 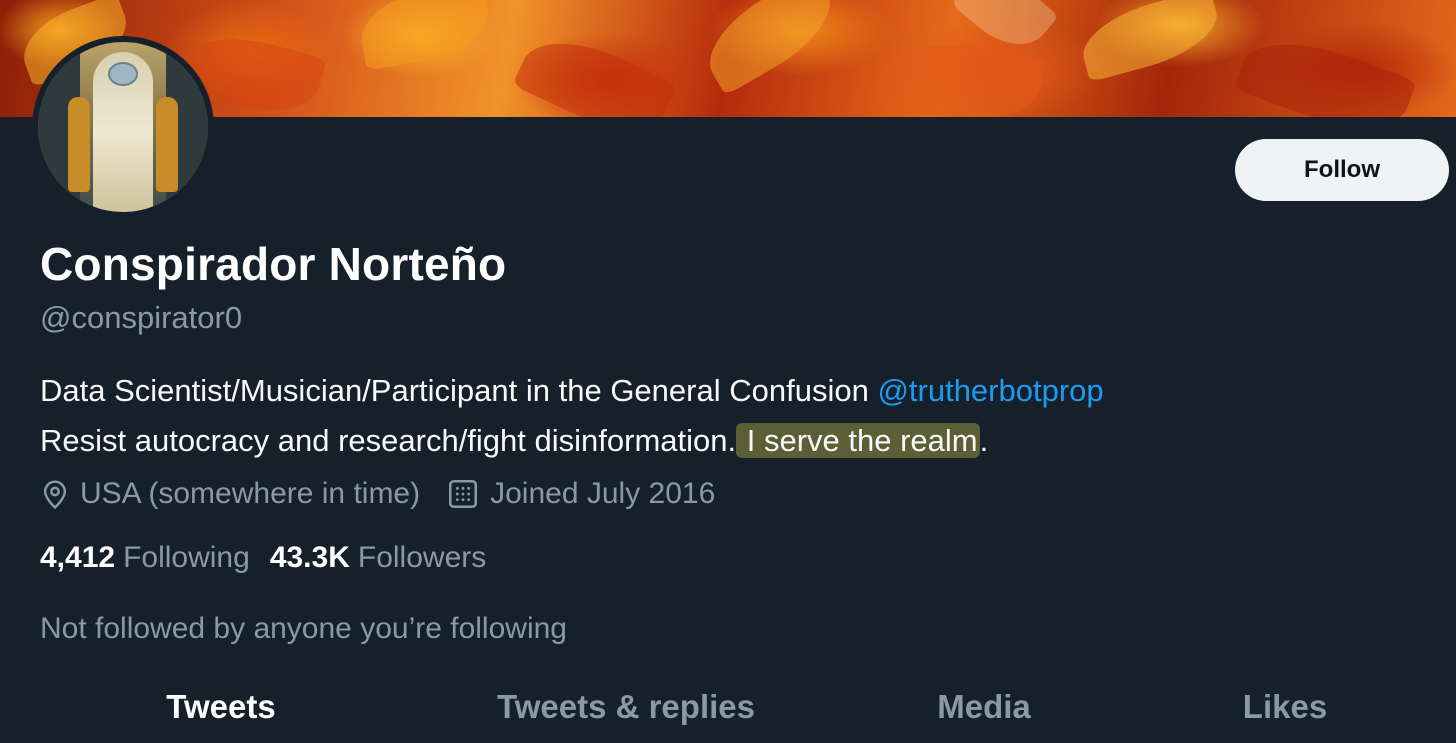 I want to click on profile-avatar, so click(x=123, y=127).